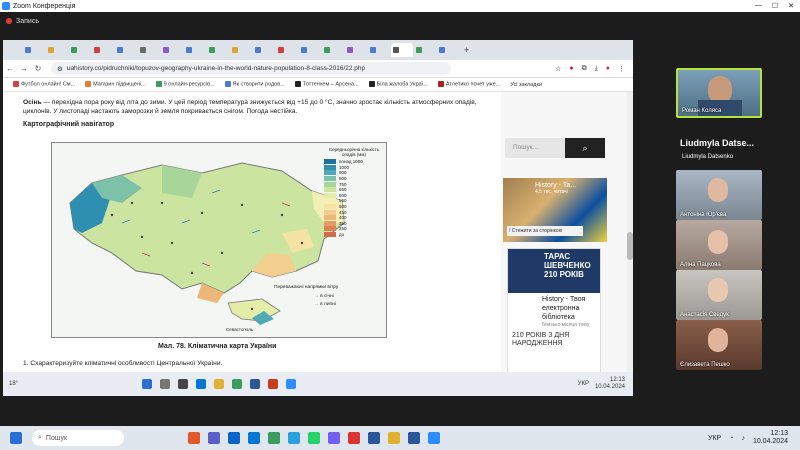 The width and height of the screenshot is (800, 450). Describe the element at coordinates (214, 438) in the screenshot. I see `teams-icon` at that location.